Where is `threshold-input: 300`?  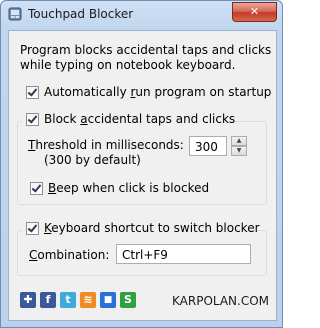 threshold-input: 300 is located at coordinates (208, 146).